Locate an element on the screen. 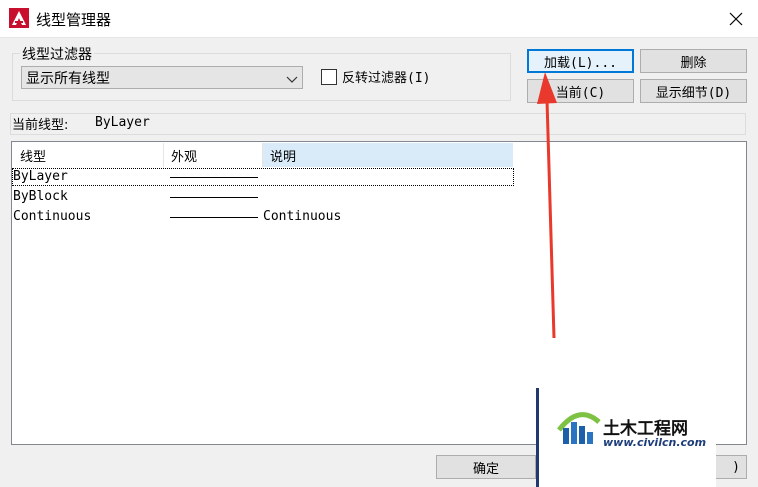  table-row: ByBlock is located at coordinates (263, 197).